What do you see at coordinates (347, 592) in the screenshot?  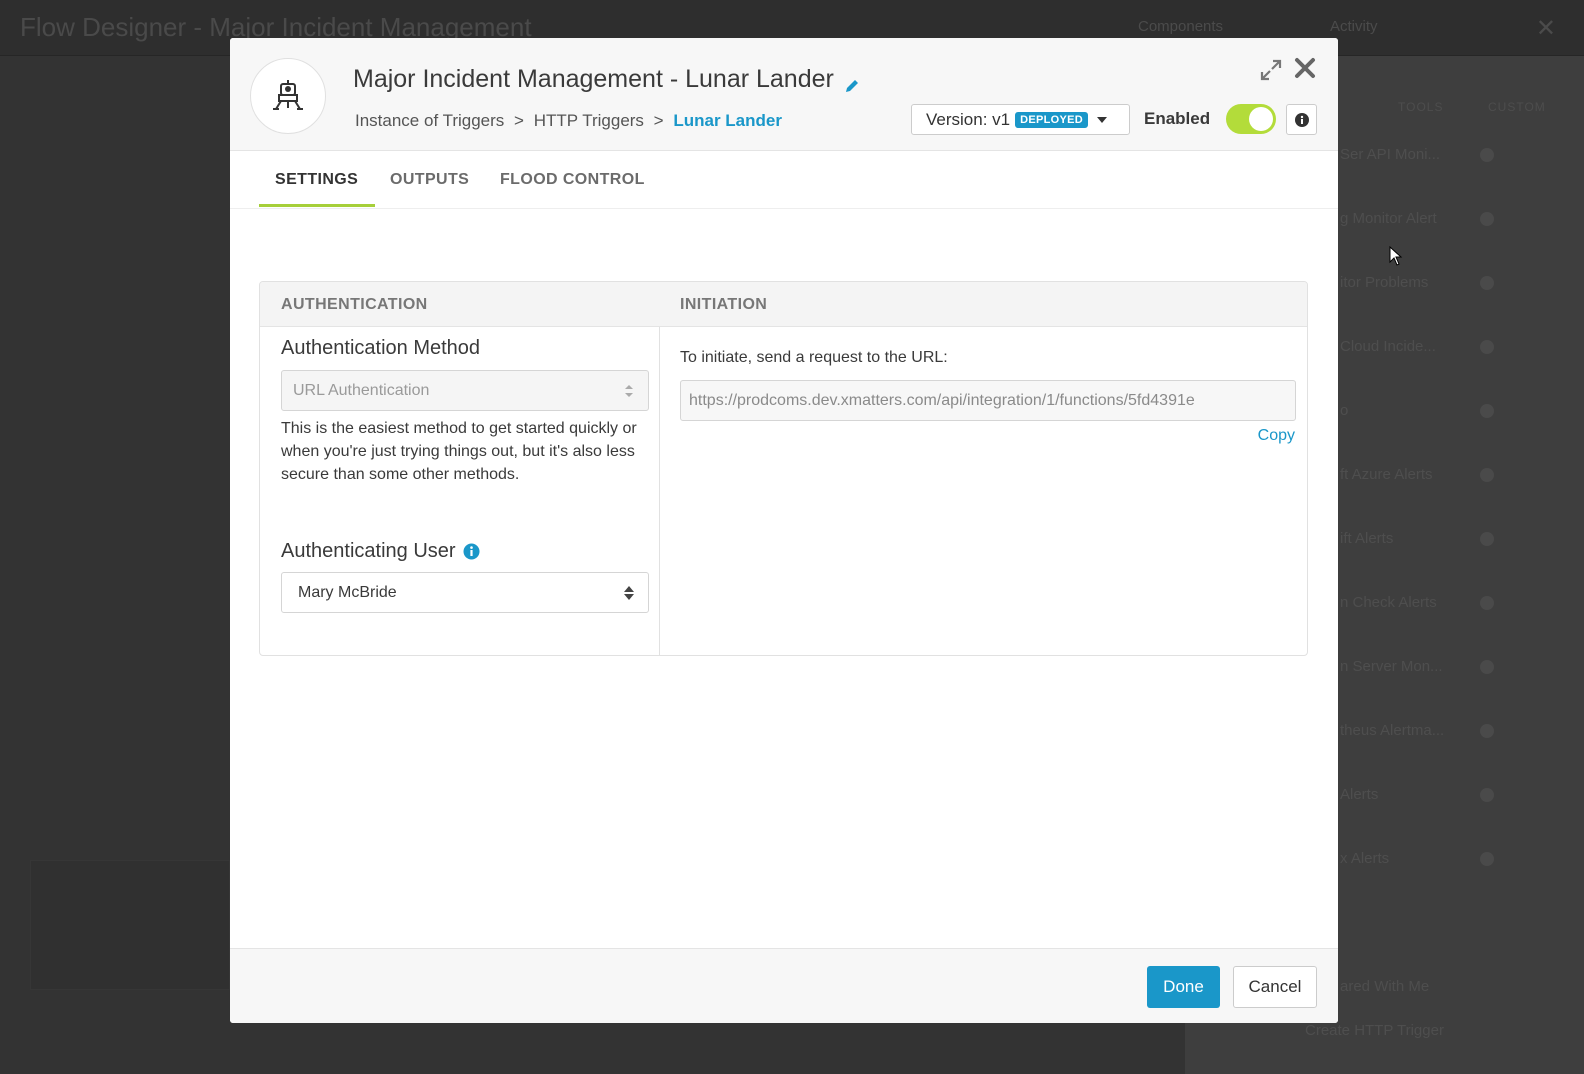 I see `authenticating-user-value: Mary McBride` at bounding box center [347, 592].